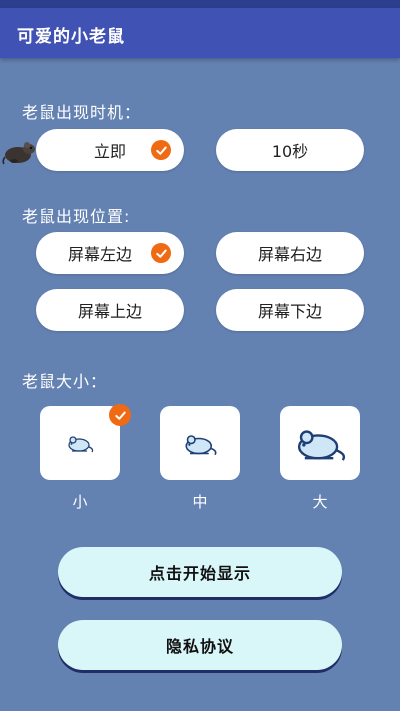 This screenshot has height=711, width=400. Describe the element at coordinates (200, 502) in the screenshot. I see `size-option-label: 中` at that location.